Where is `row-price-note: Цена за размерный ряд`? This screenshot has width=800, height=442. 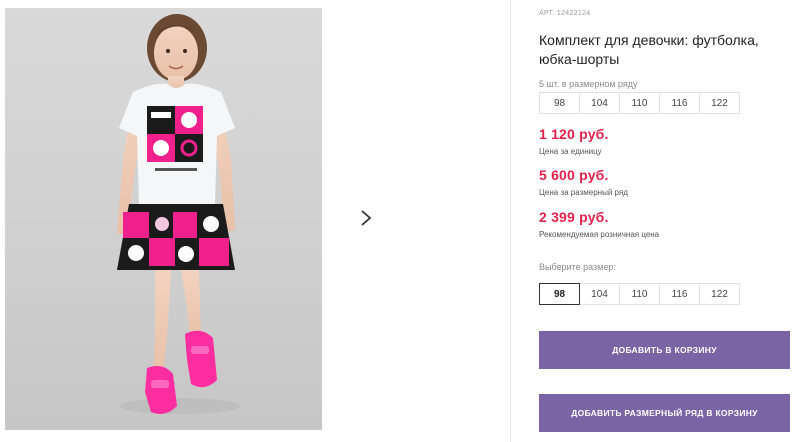 row-price-note: Цена за размерный ряд is located at coordinates (583, 192).